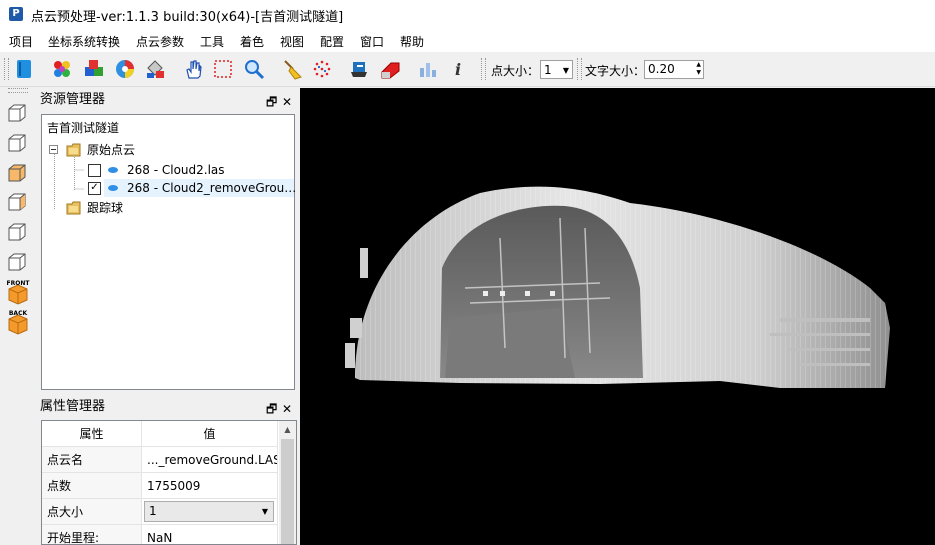 The height and width of the screenshot is (545, 935). What do you see at coordinates (167, 101) in the screenshot?
I see `resource-panel-header: 资源管理器 🗗 ✕` at bounding box center [167, 101].